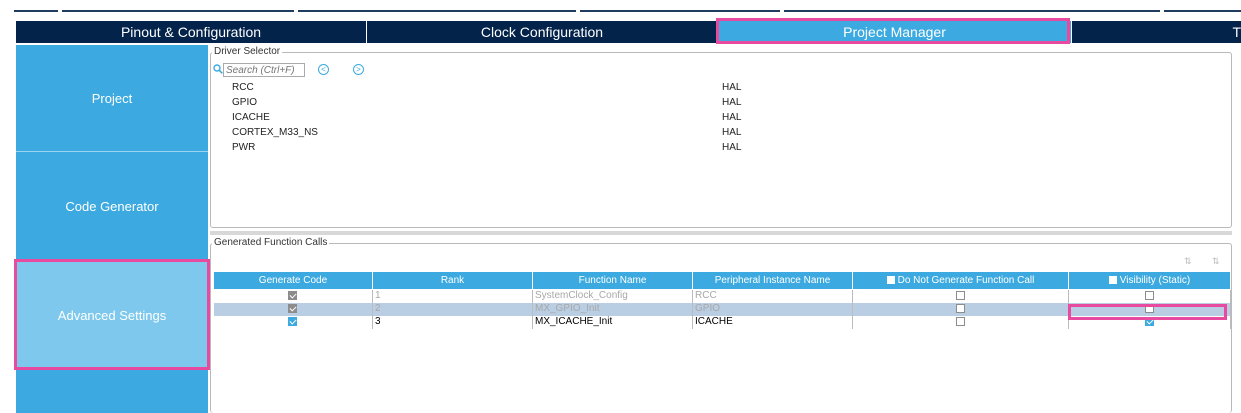 This screenshot has height=413, width=1241. I want to click on generated-function-calls-legend: Generated Function Calls, so click(271, 242).